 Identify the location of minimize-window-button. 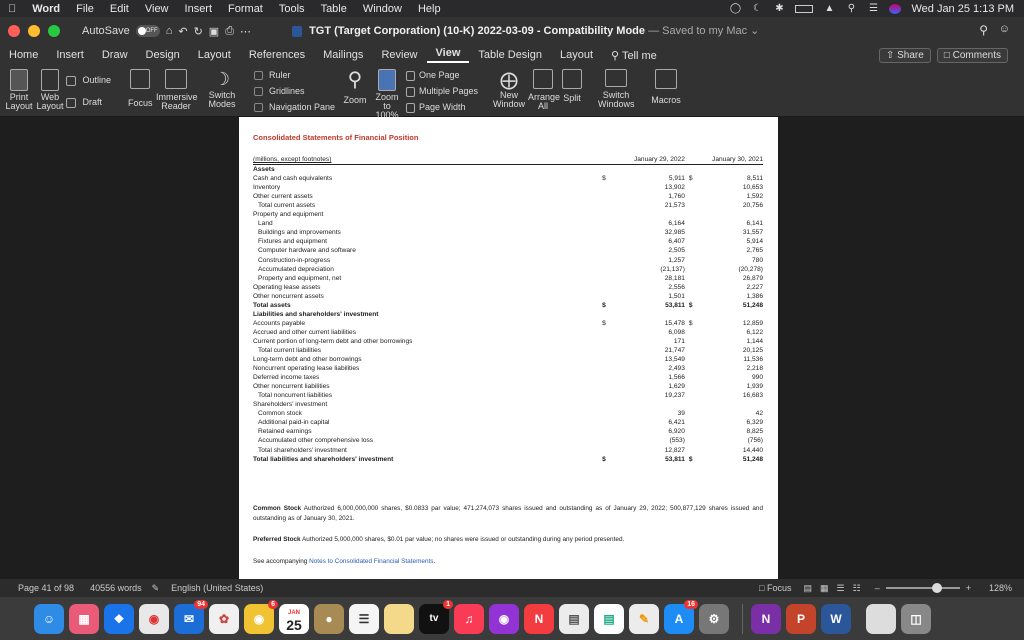
(34, 31).